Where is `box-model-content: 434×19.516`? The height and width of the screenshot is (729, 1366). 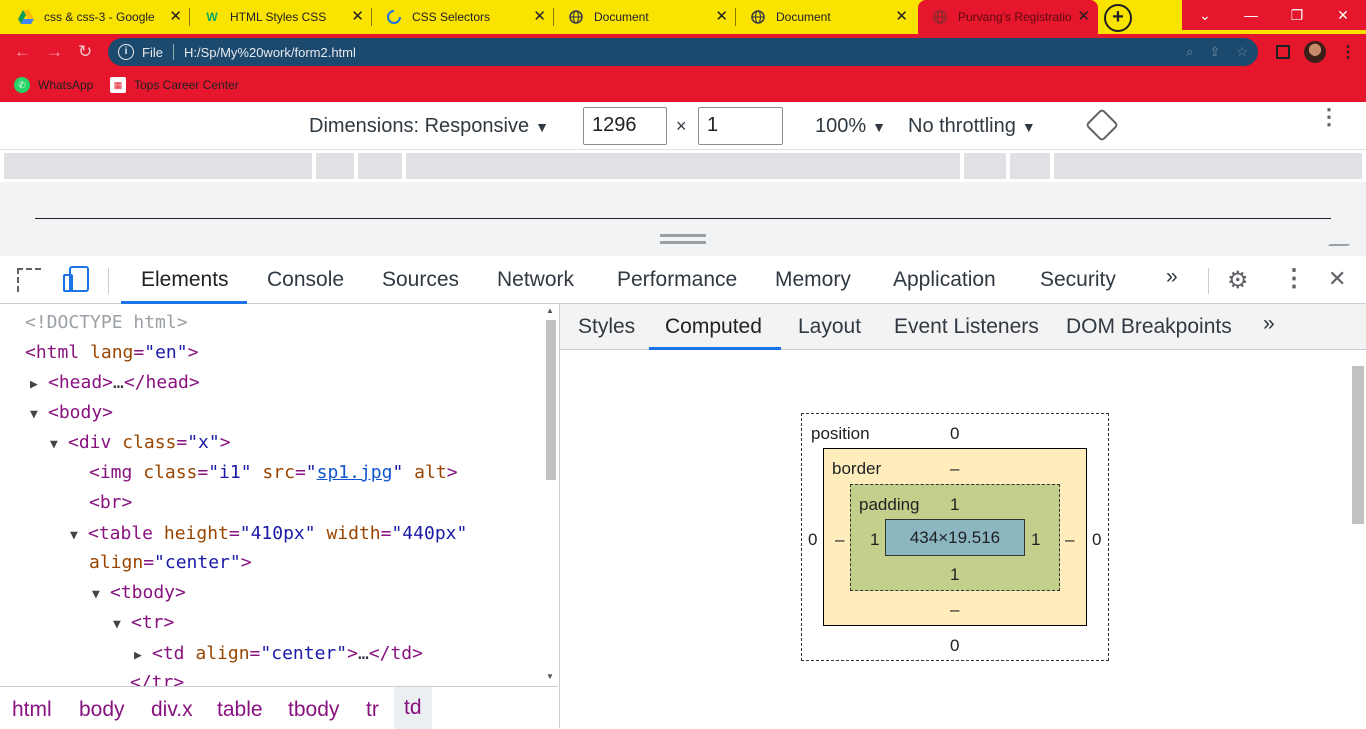
box-model-content: 434×19.516 is located at coordinates (955, 537).